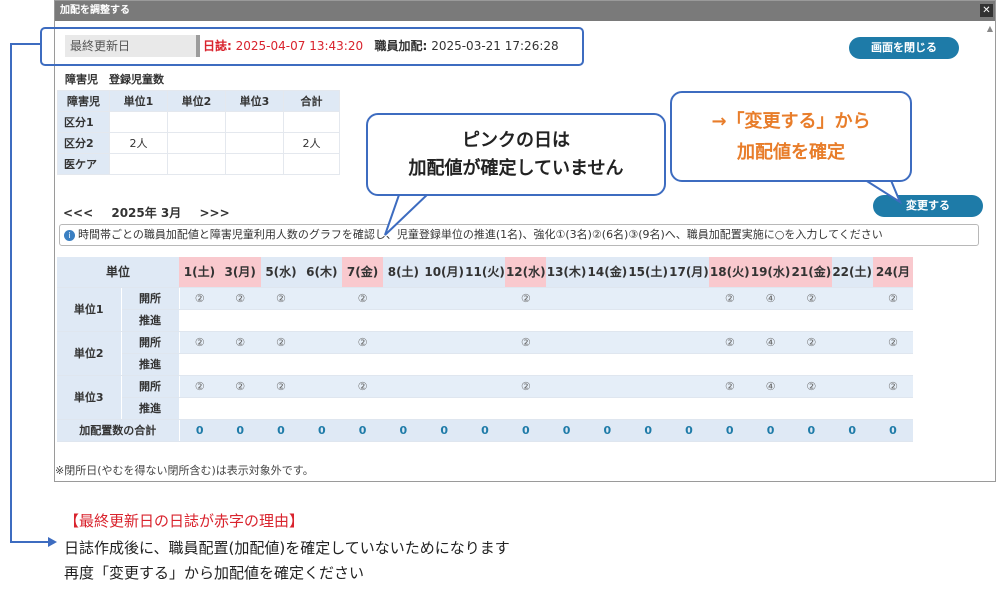 The height and width of the screenshot is (594, 1000). I want to click on close-icon: ✕, so click(986, 10).